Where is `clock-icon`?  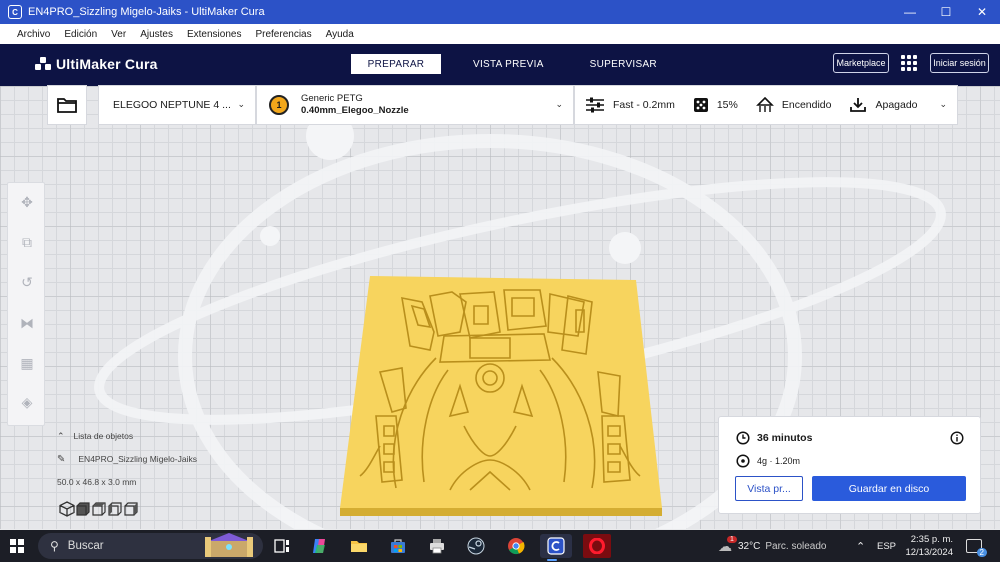 clock-icon is located at coordinates (743, 438).